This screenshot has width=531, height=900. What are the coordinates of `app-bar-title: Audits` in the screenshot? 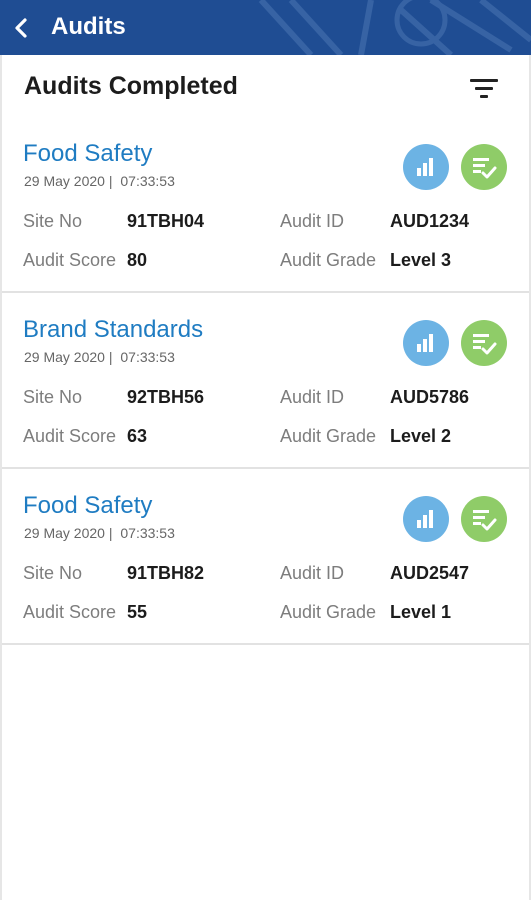 It's located at (88, 26).